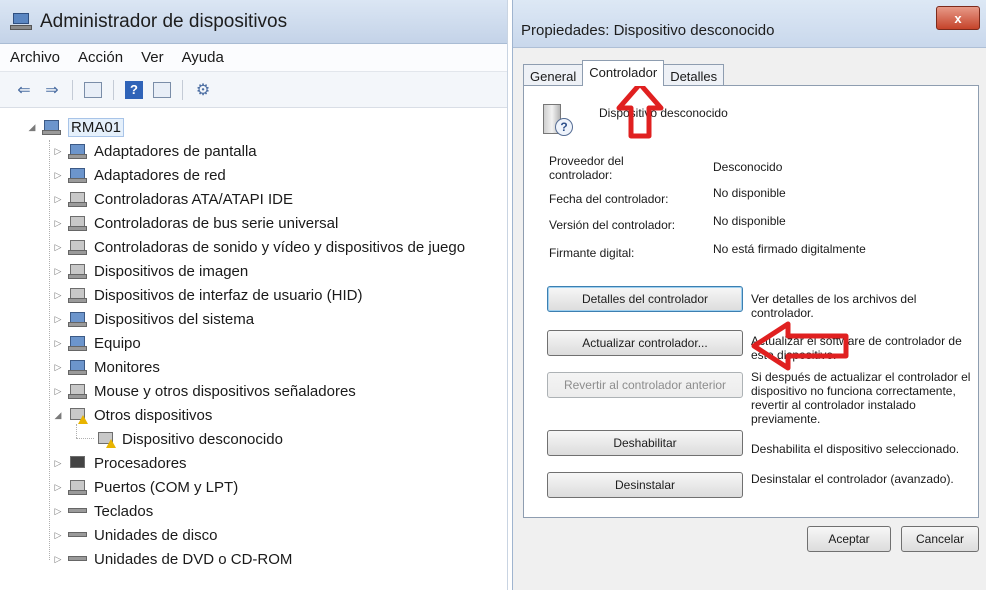  I want to click on menu-accion: Acción, so click(100, 57).